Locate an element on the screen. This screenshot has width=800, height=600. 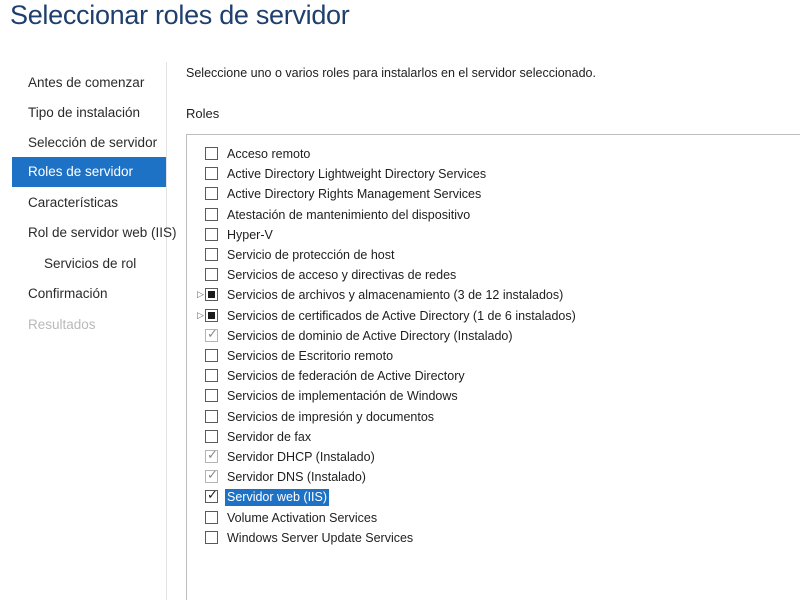
role-row: Servidor DHCP (Instalado) is located at coordinates (493, 457).